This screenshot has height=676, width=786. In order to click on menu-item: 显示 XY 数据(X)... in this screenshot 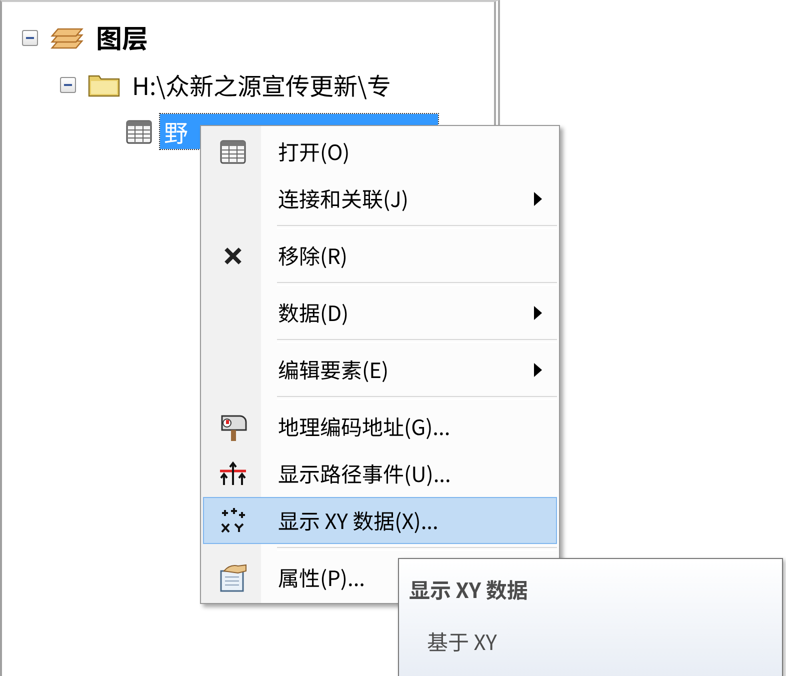, I will do `click(380, 520)`.